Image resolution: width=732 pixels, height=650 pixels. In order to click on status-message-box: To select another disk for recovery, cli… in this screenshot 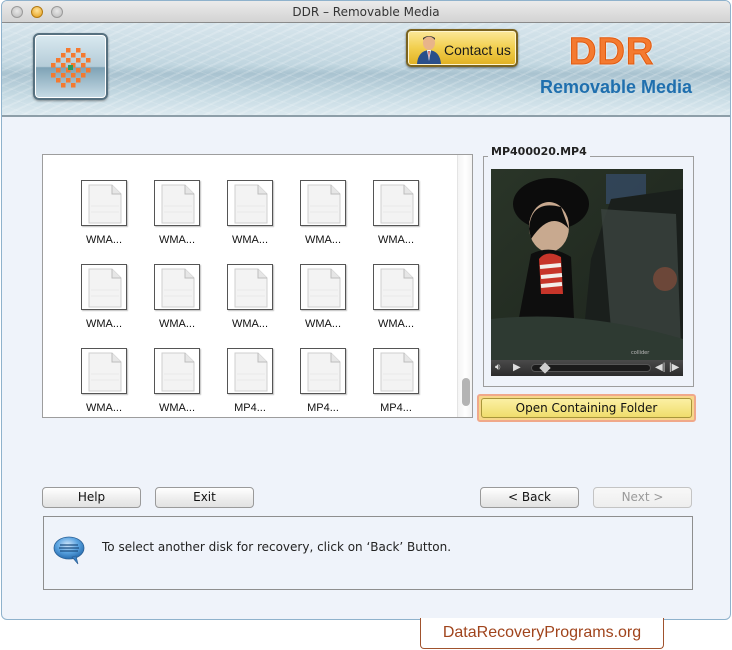, I will do `click(368, 553)`.